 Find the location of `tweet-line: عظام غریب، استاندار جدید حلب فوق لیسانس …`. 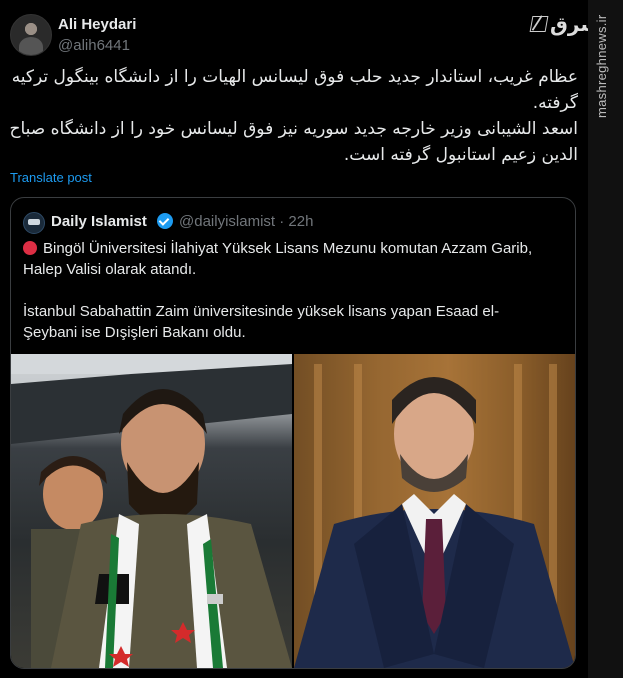

tweet-line: عظام غریب، استاندار جدید حلب فوق لیسانس … is located at coordinates (294, 77).